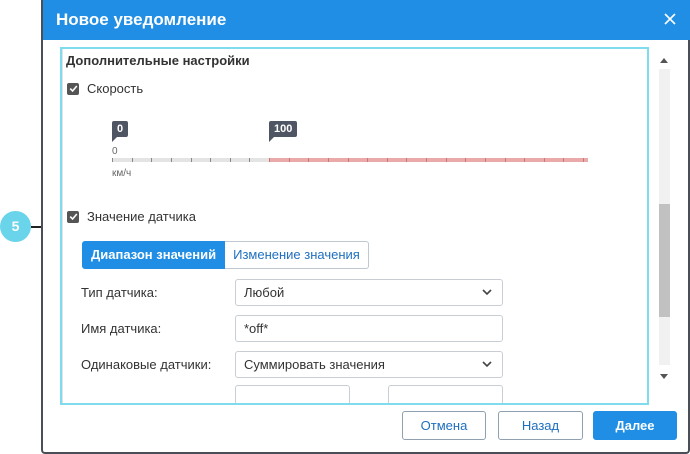 This screenshot has width=690, height=454. I want to click on callout-badge: 5, so click(15, 226).